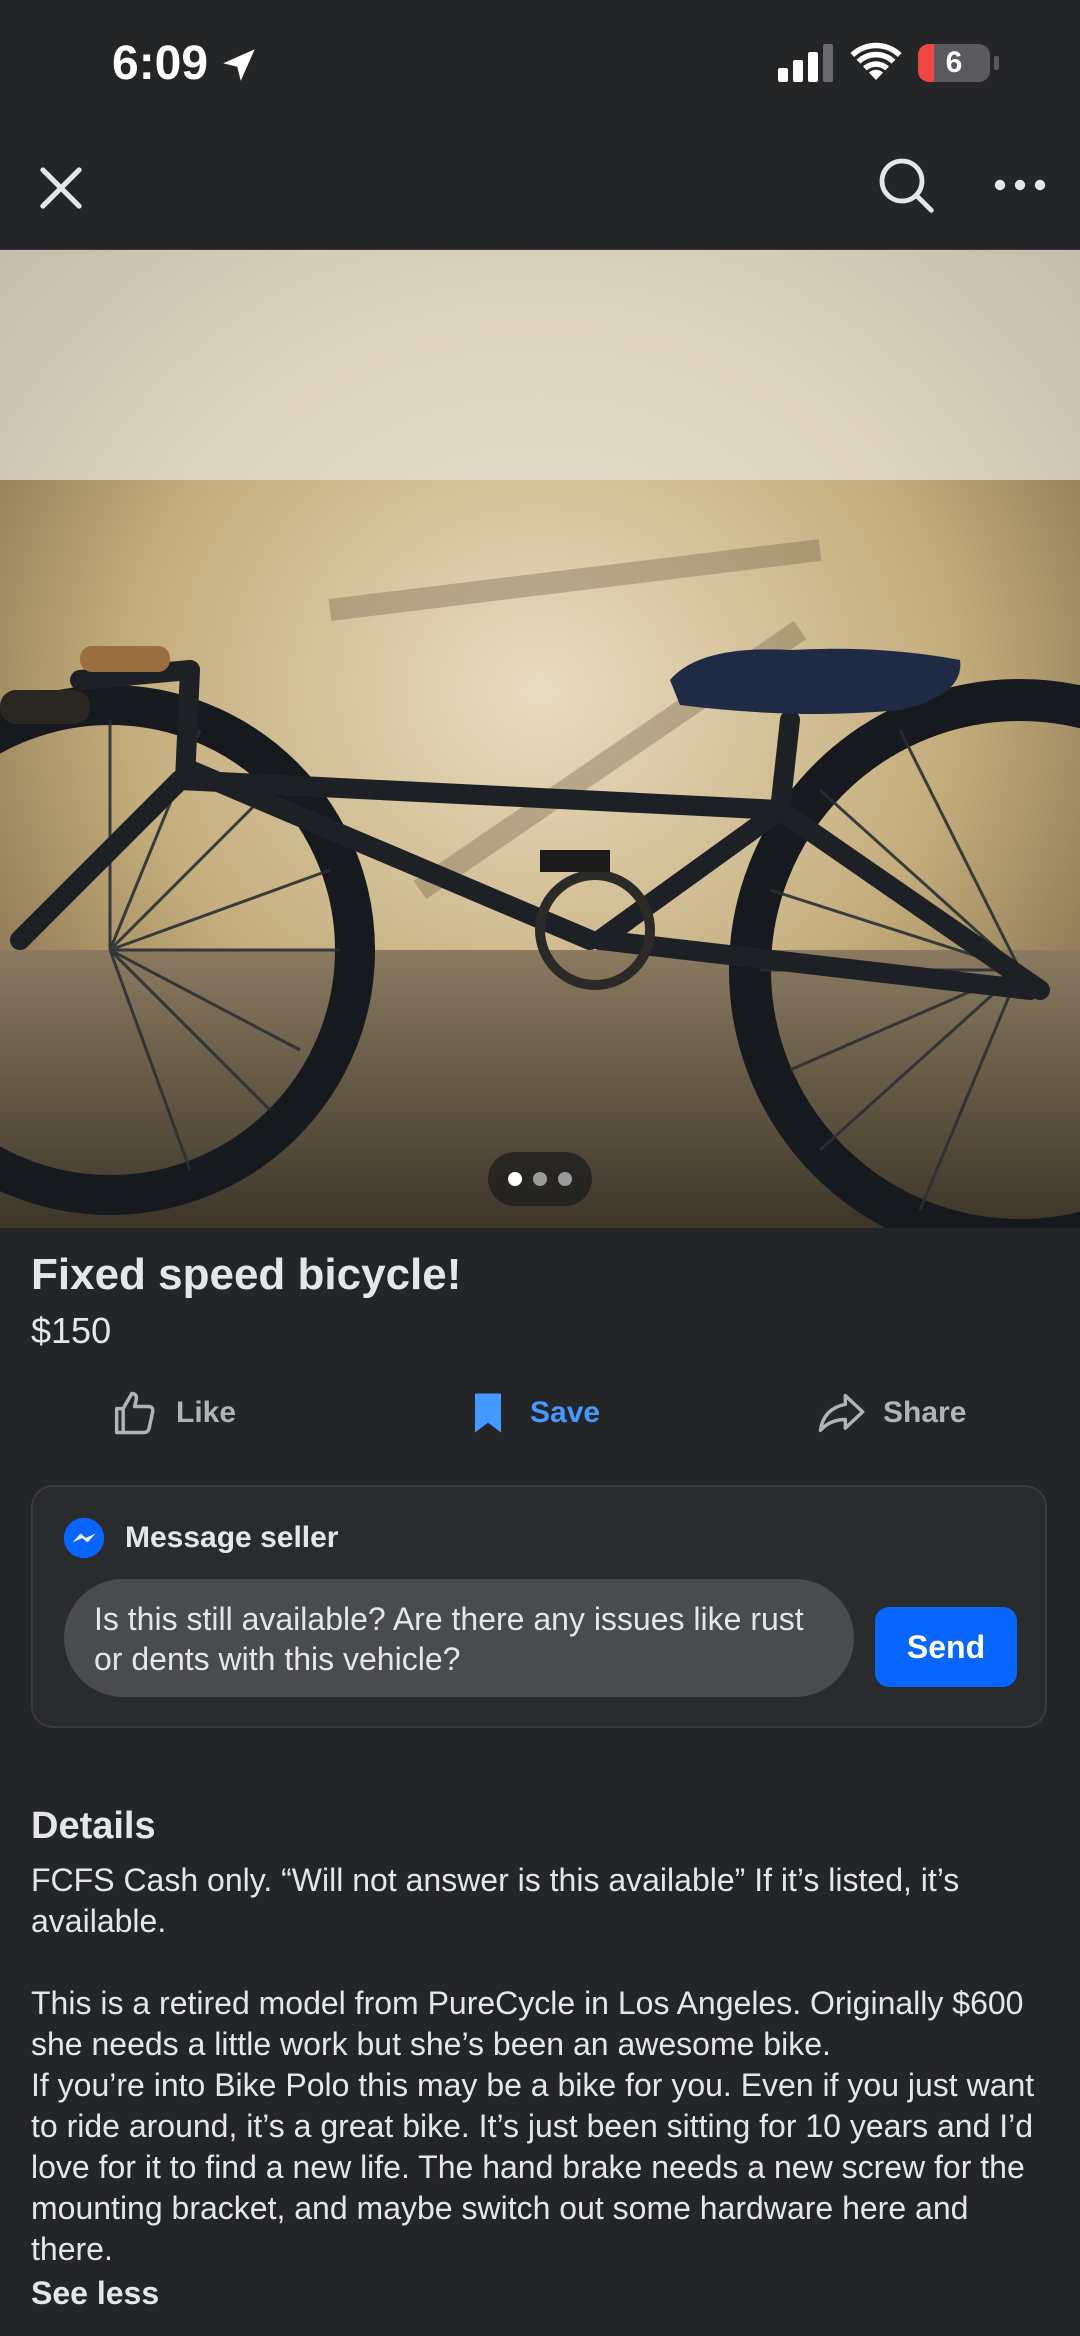 The height and width of the screenshot is (2336, 1080). I want to click on share-label: Share, so click(925, 1412).